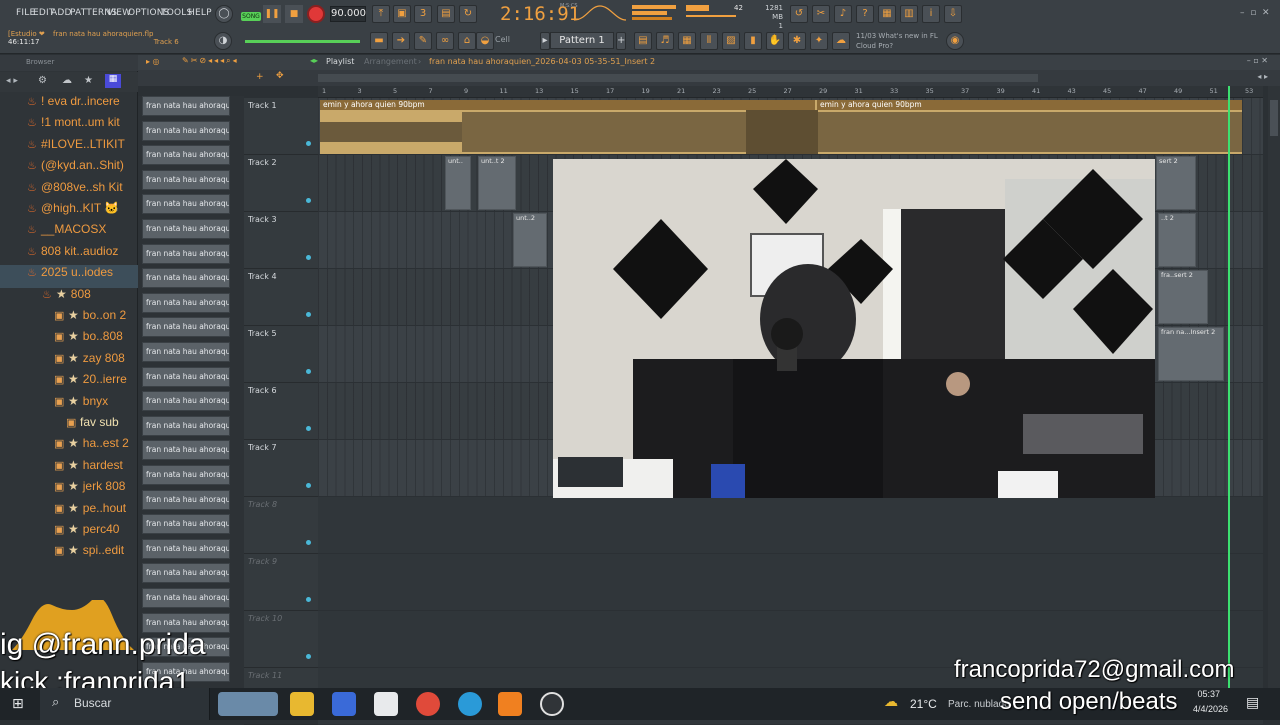  What do you see at coordinates (390, 61) in the screenshot?
I see `playlist-subtitle: Arrangement` at bounding box center [390, 61].